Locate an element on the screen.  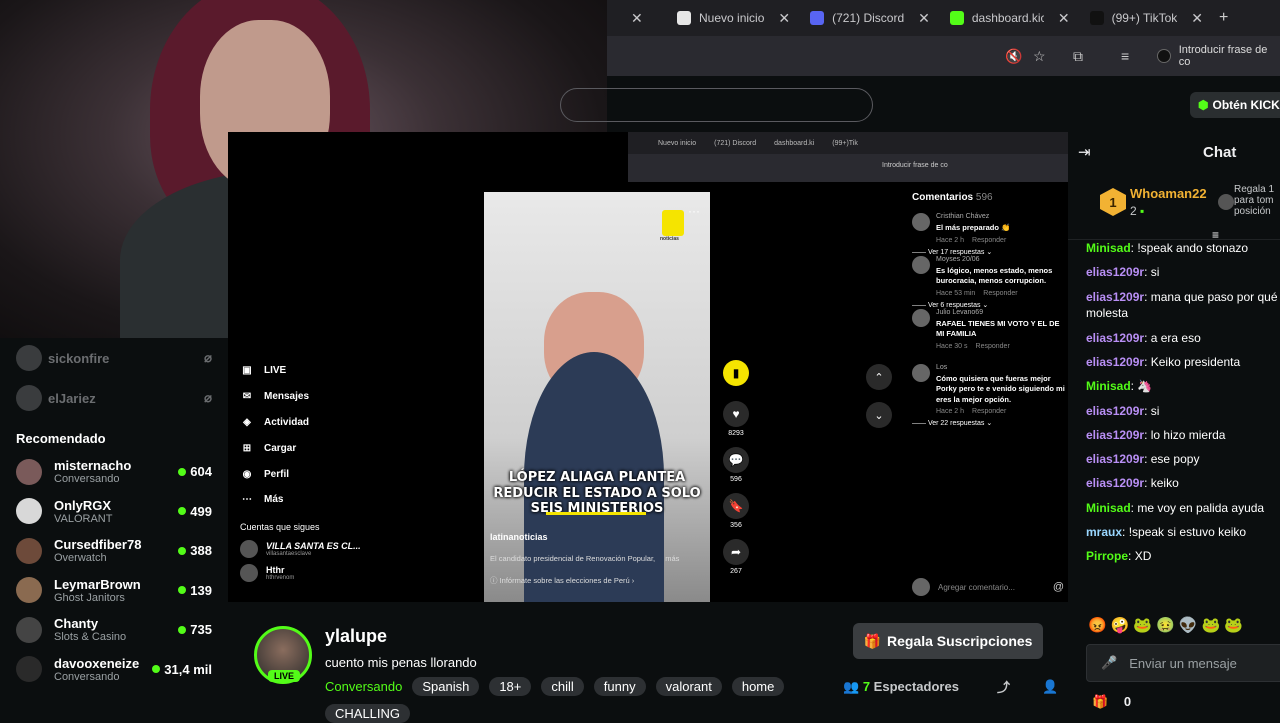
sidebar-recommended-item: Chanty Slots & Casino 735 is located at coordinates (114, 630).